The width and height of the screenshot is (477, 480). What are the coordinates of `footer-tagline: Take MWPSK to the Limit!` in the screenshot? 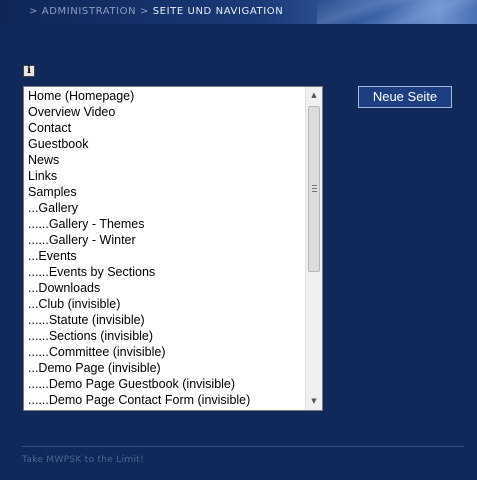 It's located at (83, 460).